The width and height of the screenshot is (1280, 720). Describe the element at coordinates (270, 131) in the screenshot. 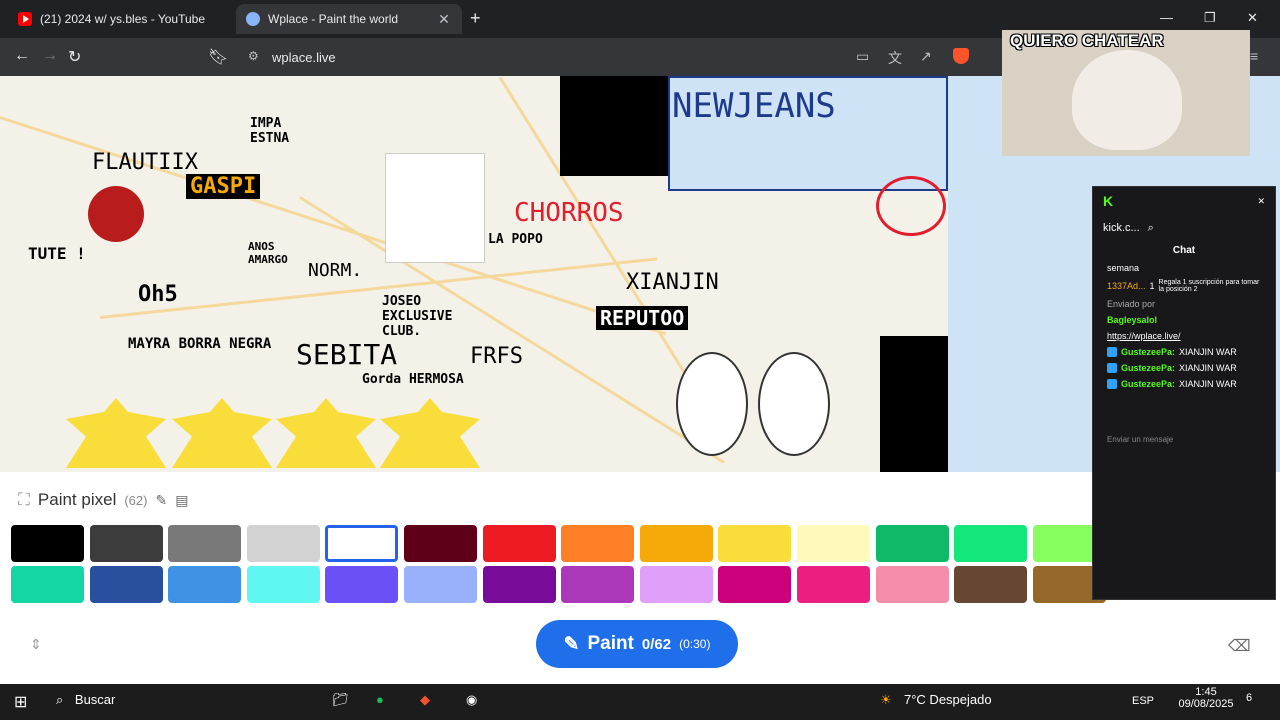

I see `art-label: IMPA ESTNA` at that location.